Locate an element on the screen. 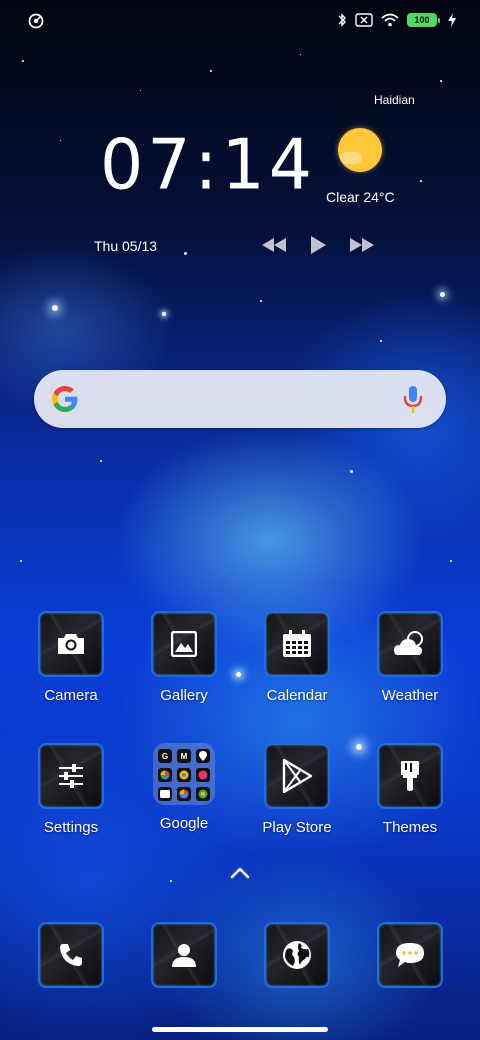 The height and width of the screenshot is (1040, 480). app-drawer-chevron-icon is located at coordinates (240, 873).